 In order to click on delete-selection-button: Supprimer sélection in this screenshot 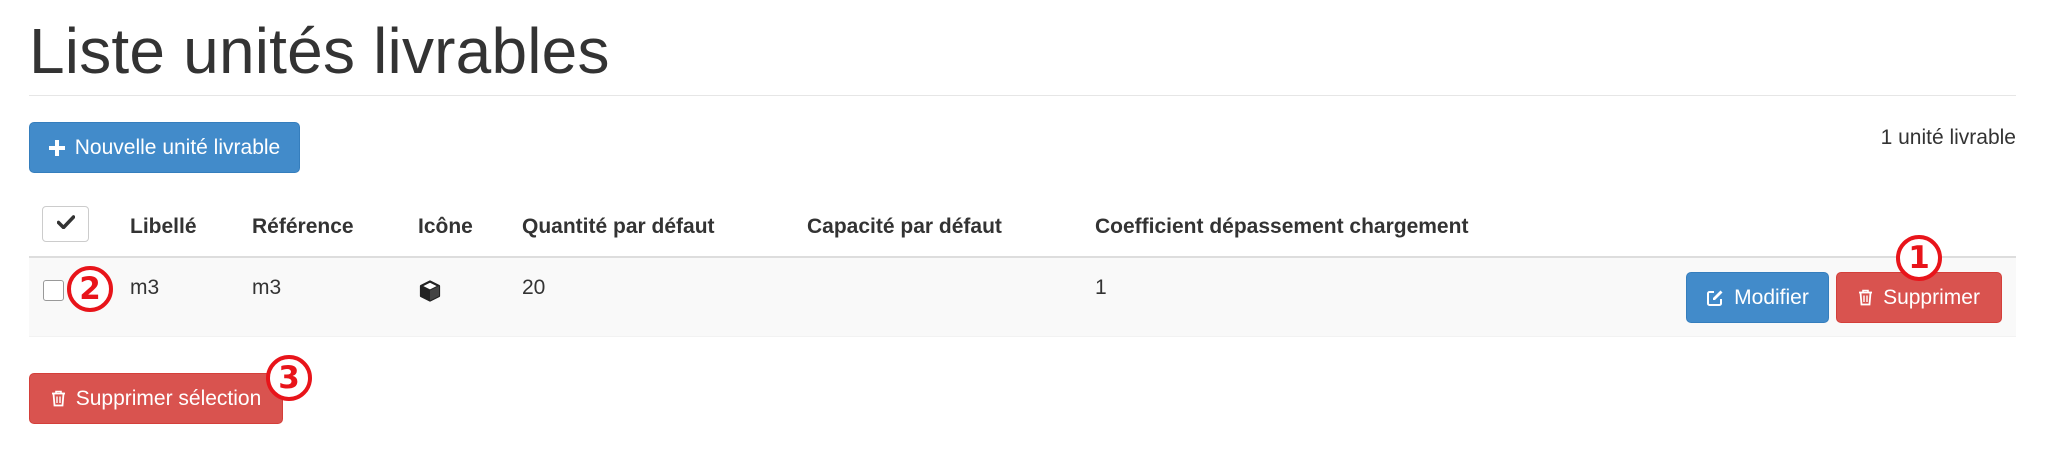, I will do `click(156, 398)`.